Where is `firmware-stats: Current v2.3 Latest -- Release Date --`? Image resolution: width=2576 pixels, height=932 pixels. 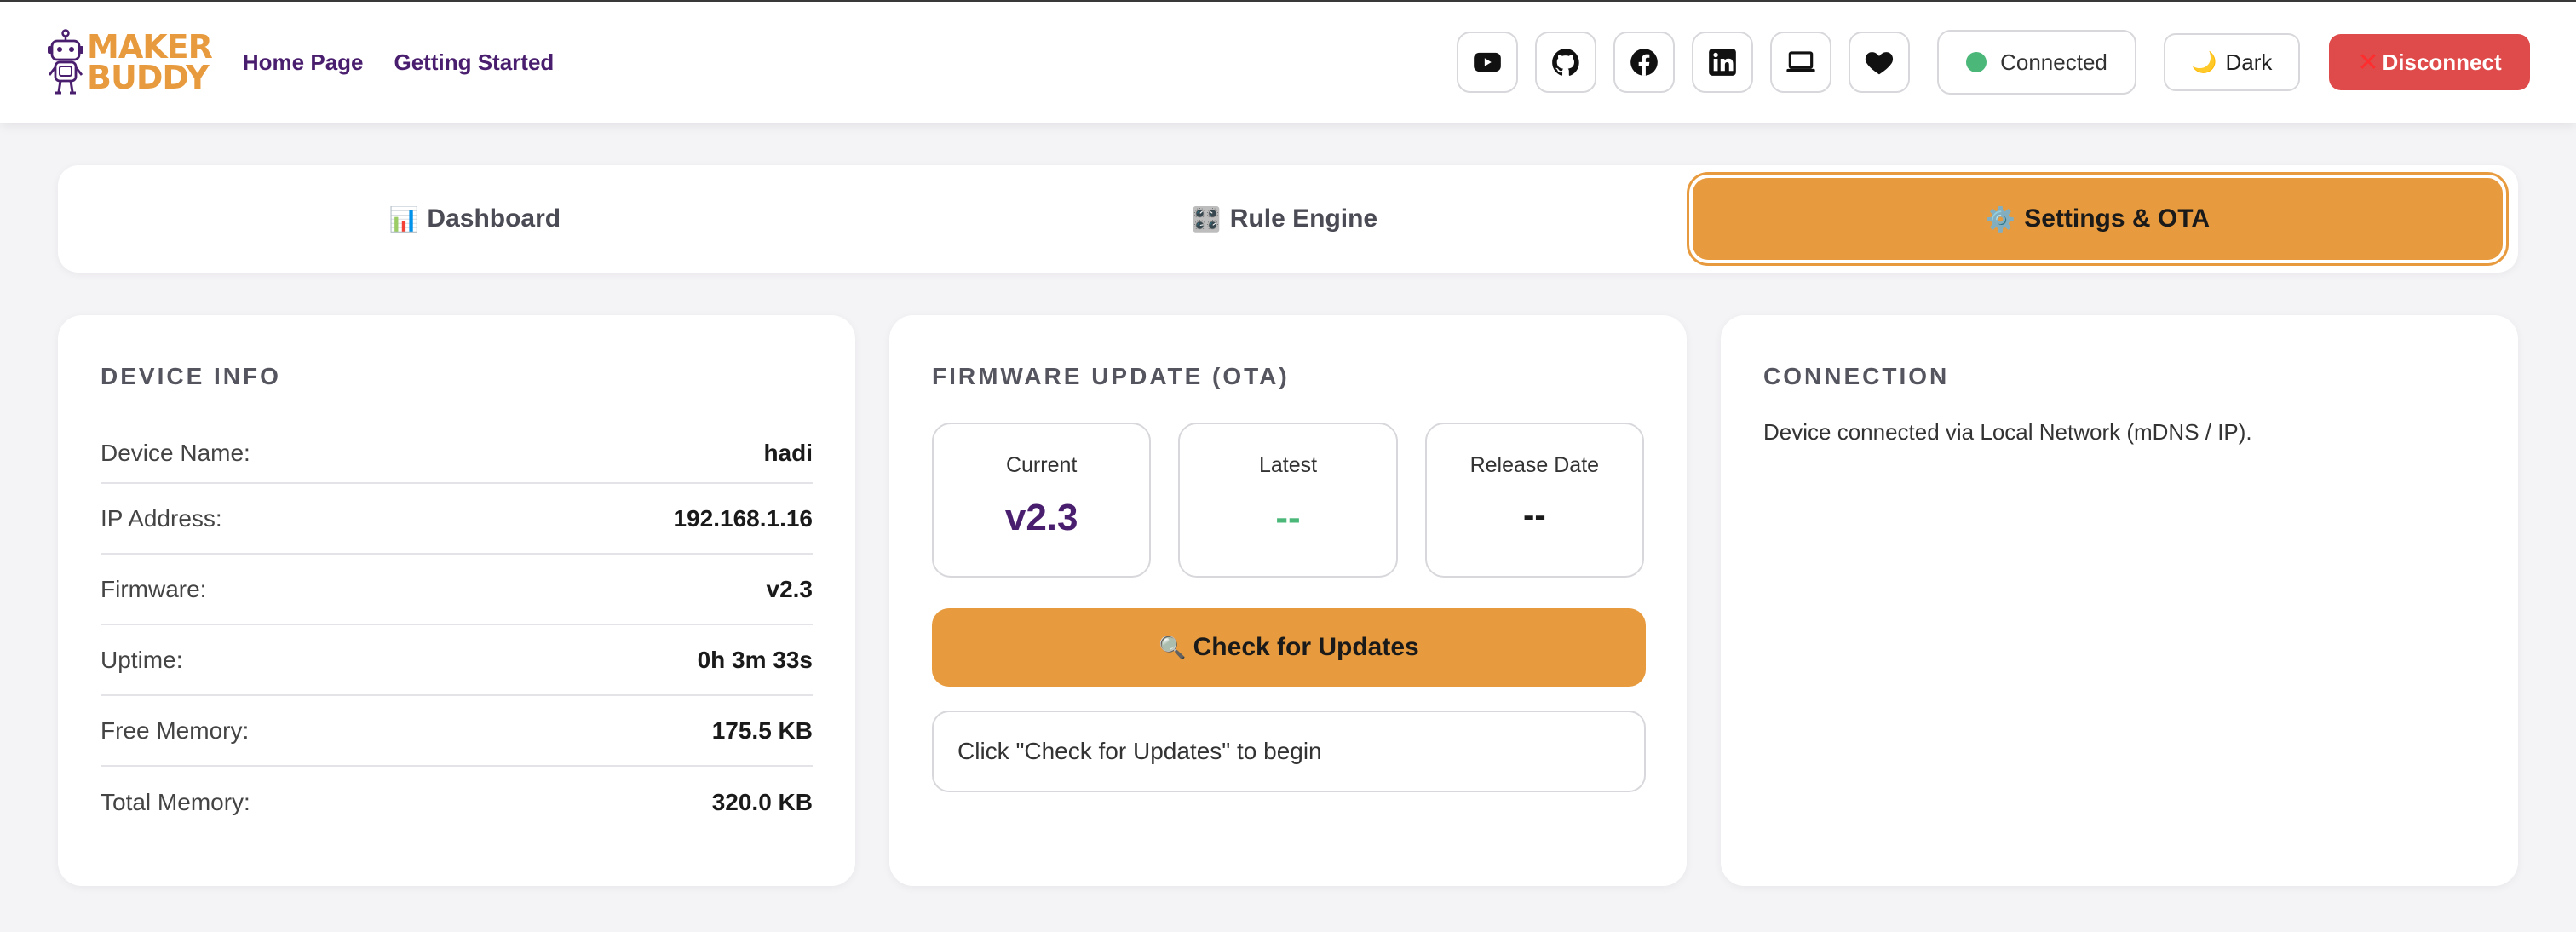 firmware-stats: Current v2.3 Latest -- Release Date -- is located at coordinates (1288, 501).